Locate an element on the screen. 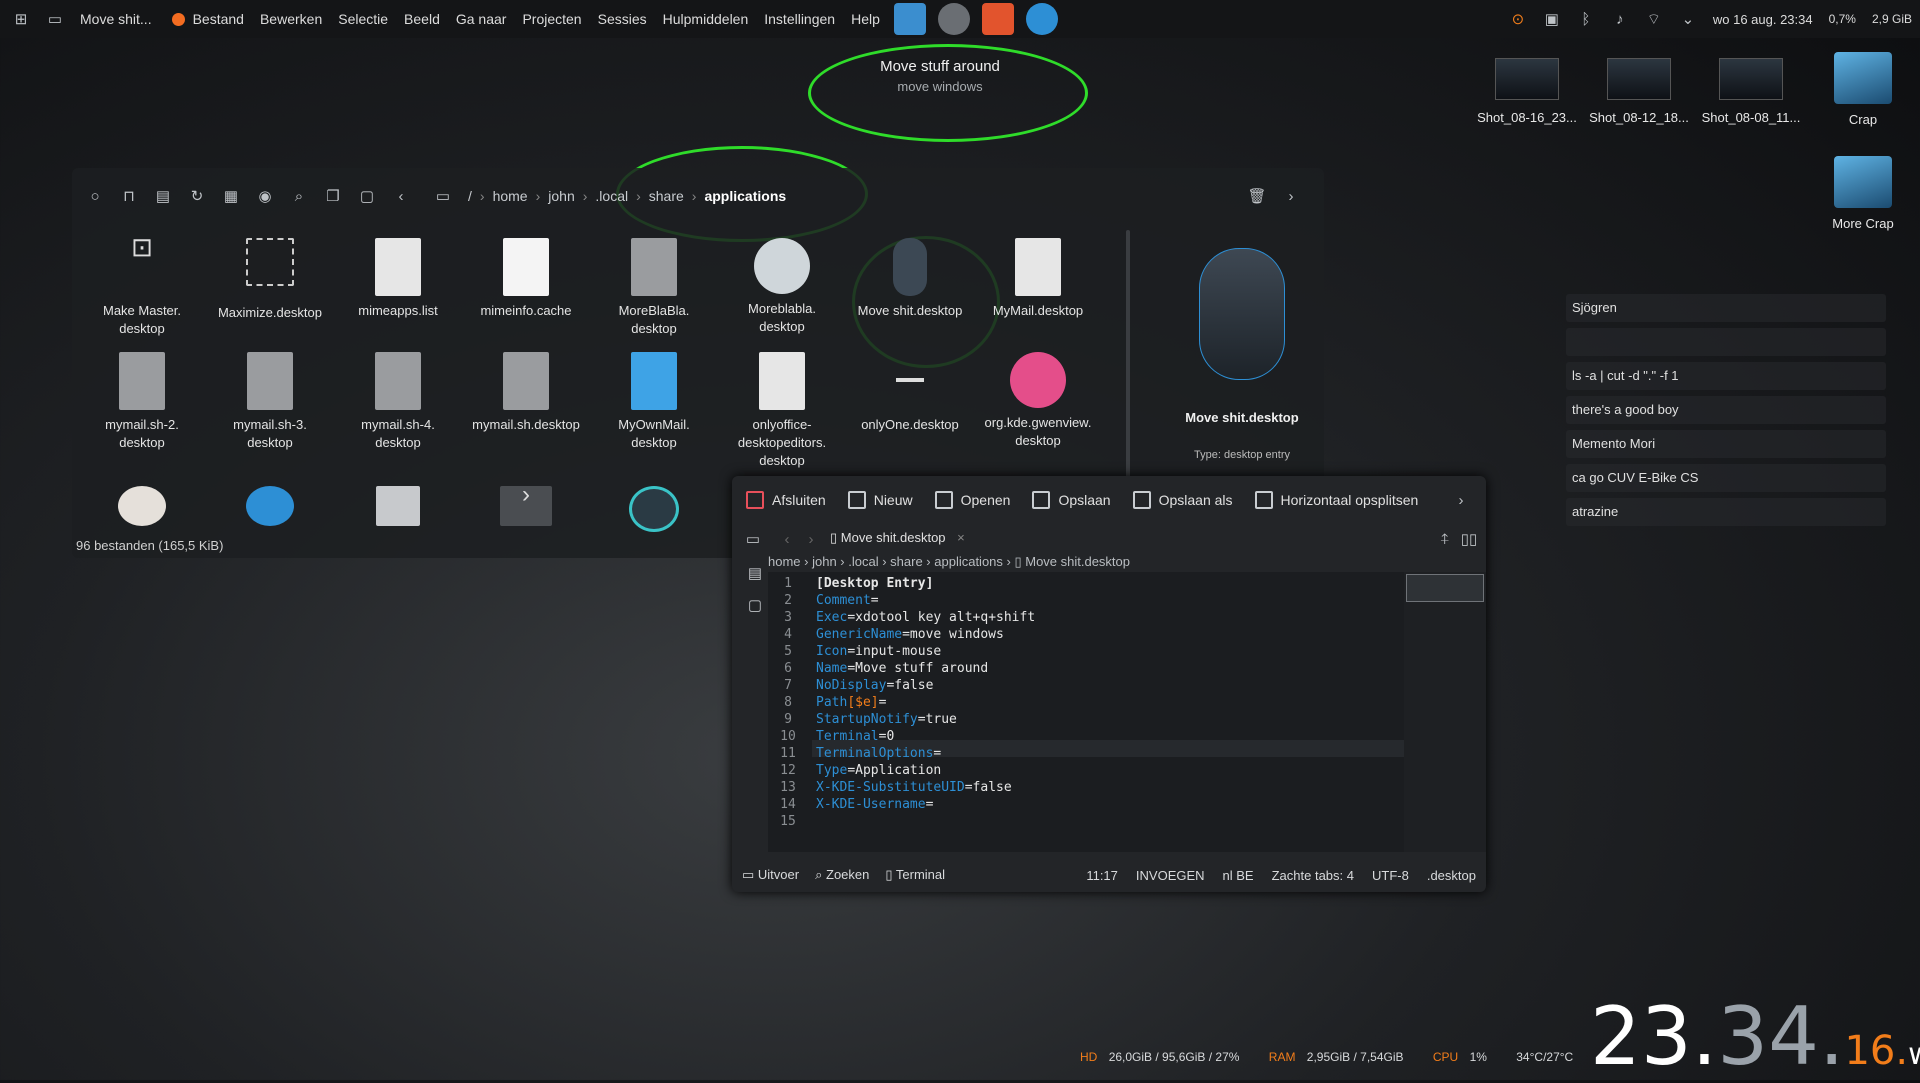 The width and height of the screenshot is (1920, 1083). projects-sidebar-icon: ▢ is located at coordinates (755, 605).